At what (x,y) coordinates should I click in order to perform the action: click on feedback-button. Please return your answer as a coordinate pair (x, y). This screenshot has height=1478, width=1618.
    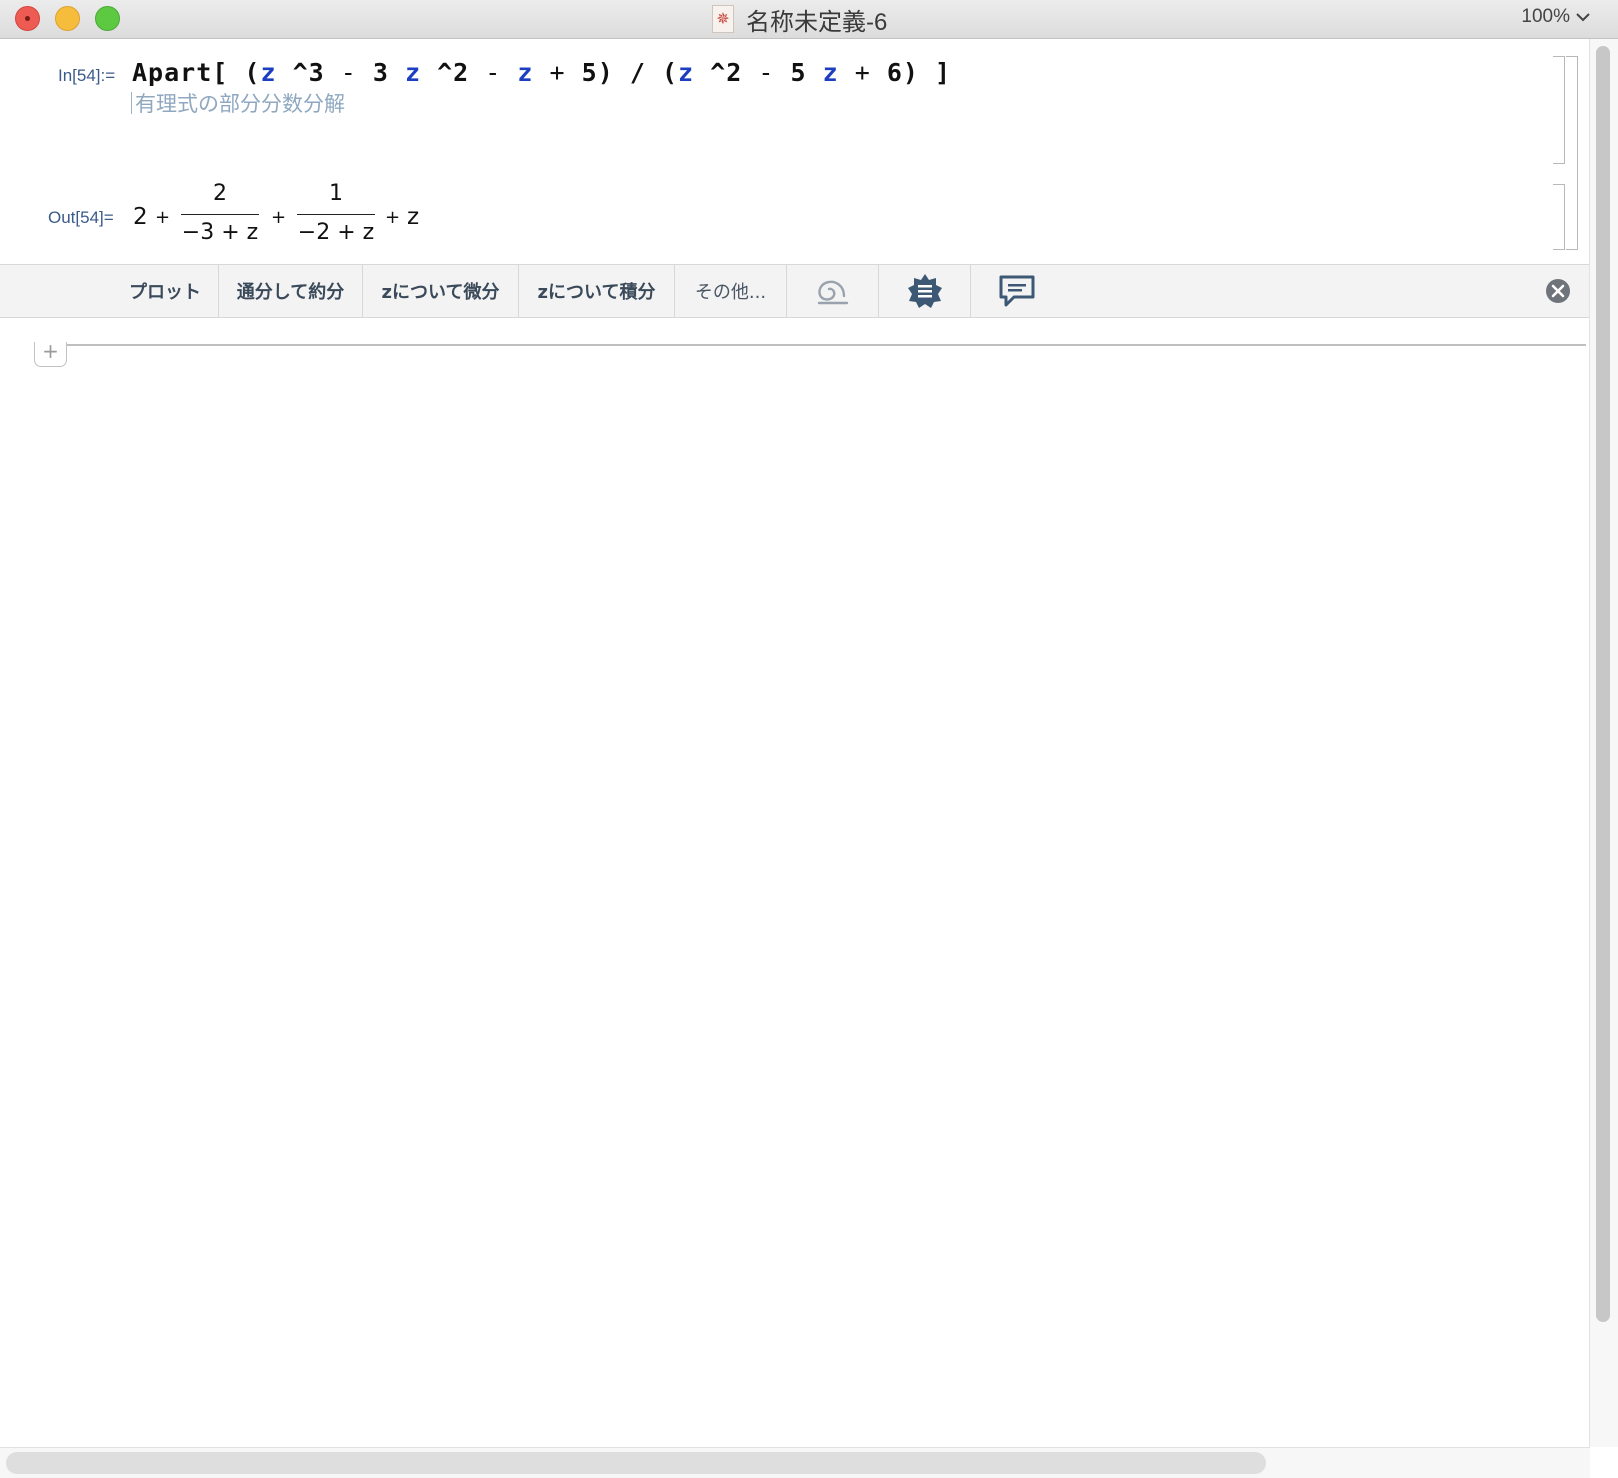
    Looking at the image, I should click on (1017, 291).